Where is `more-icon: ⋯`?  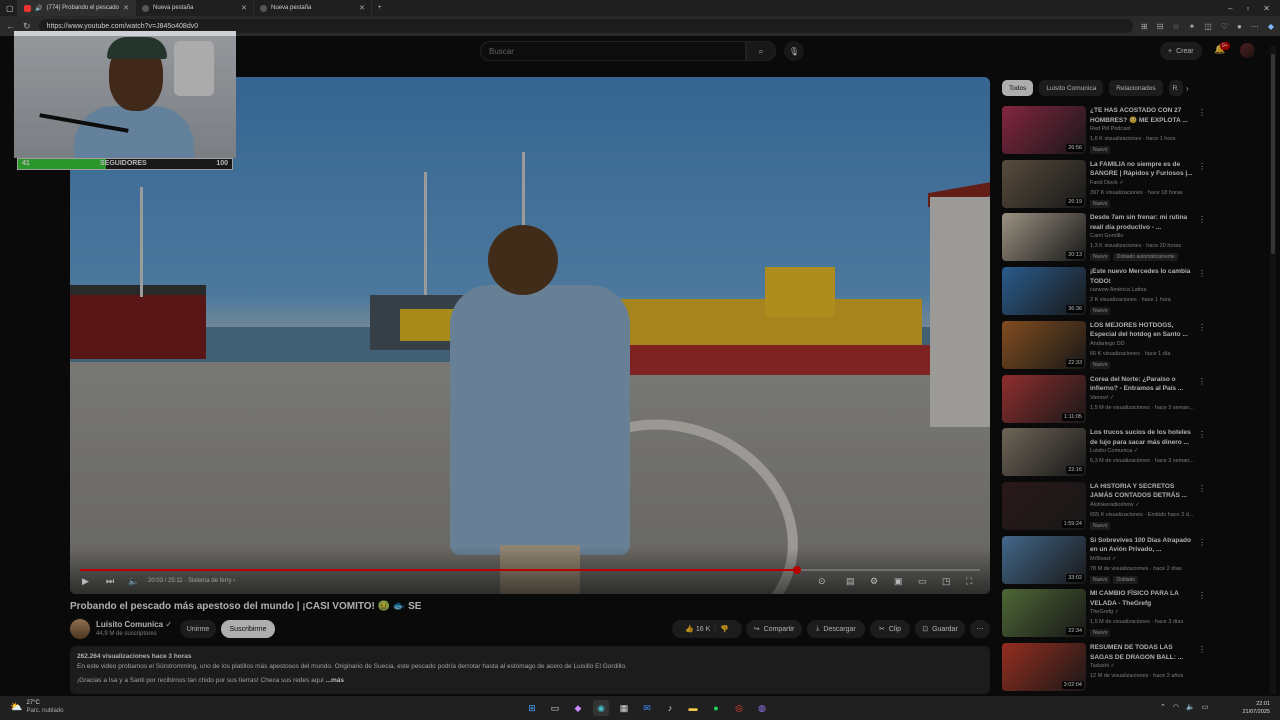
more-icon: ⋯ is located at coordinates (1255, 26).